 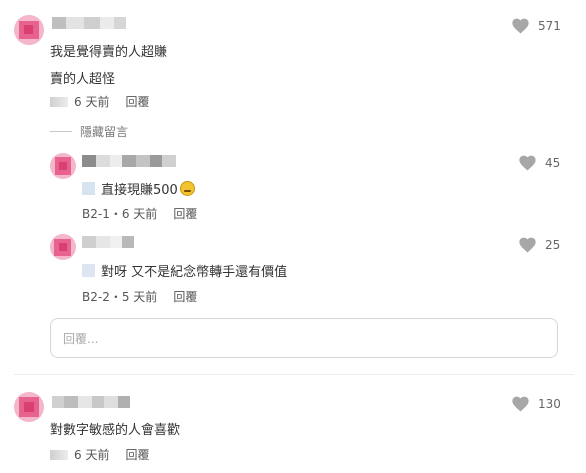 What do you see at coordinates (194, 272) in the screenshot?
I see `reply-text-content: 對呀 又不是紀念幣轉手還有價值` at bounding box center [194, 272].